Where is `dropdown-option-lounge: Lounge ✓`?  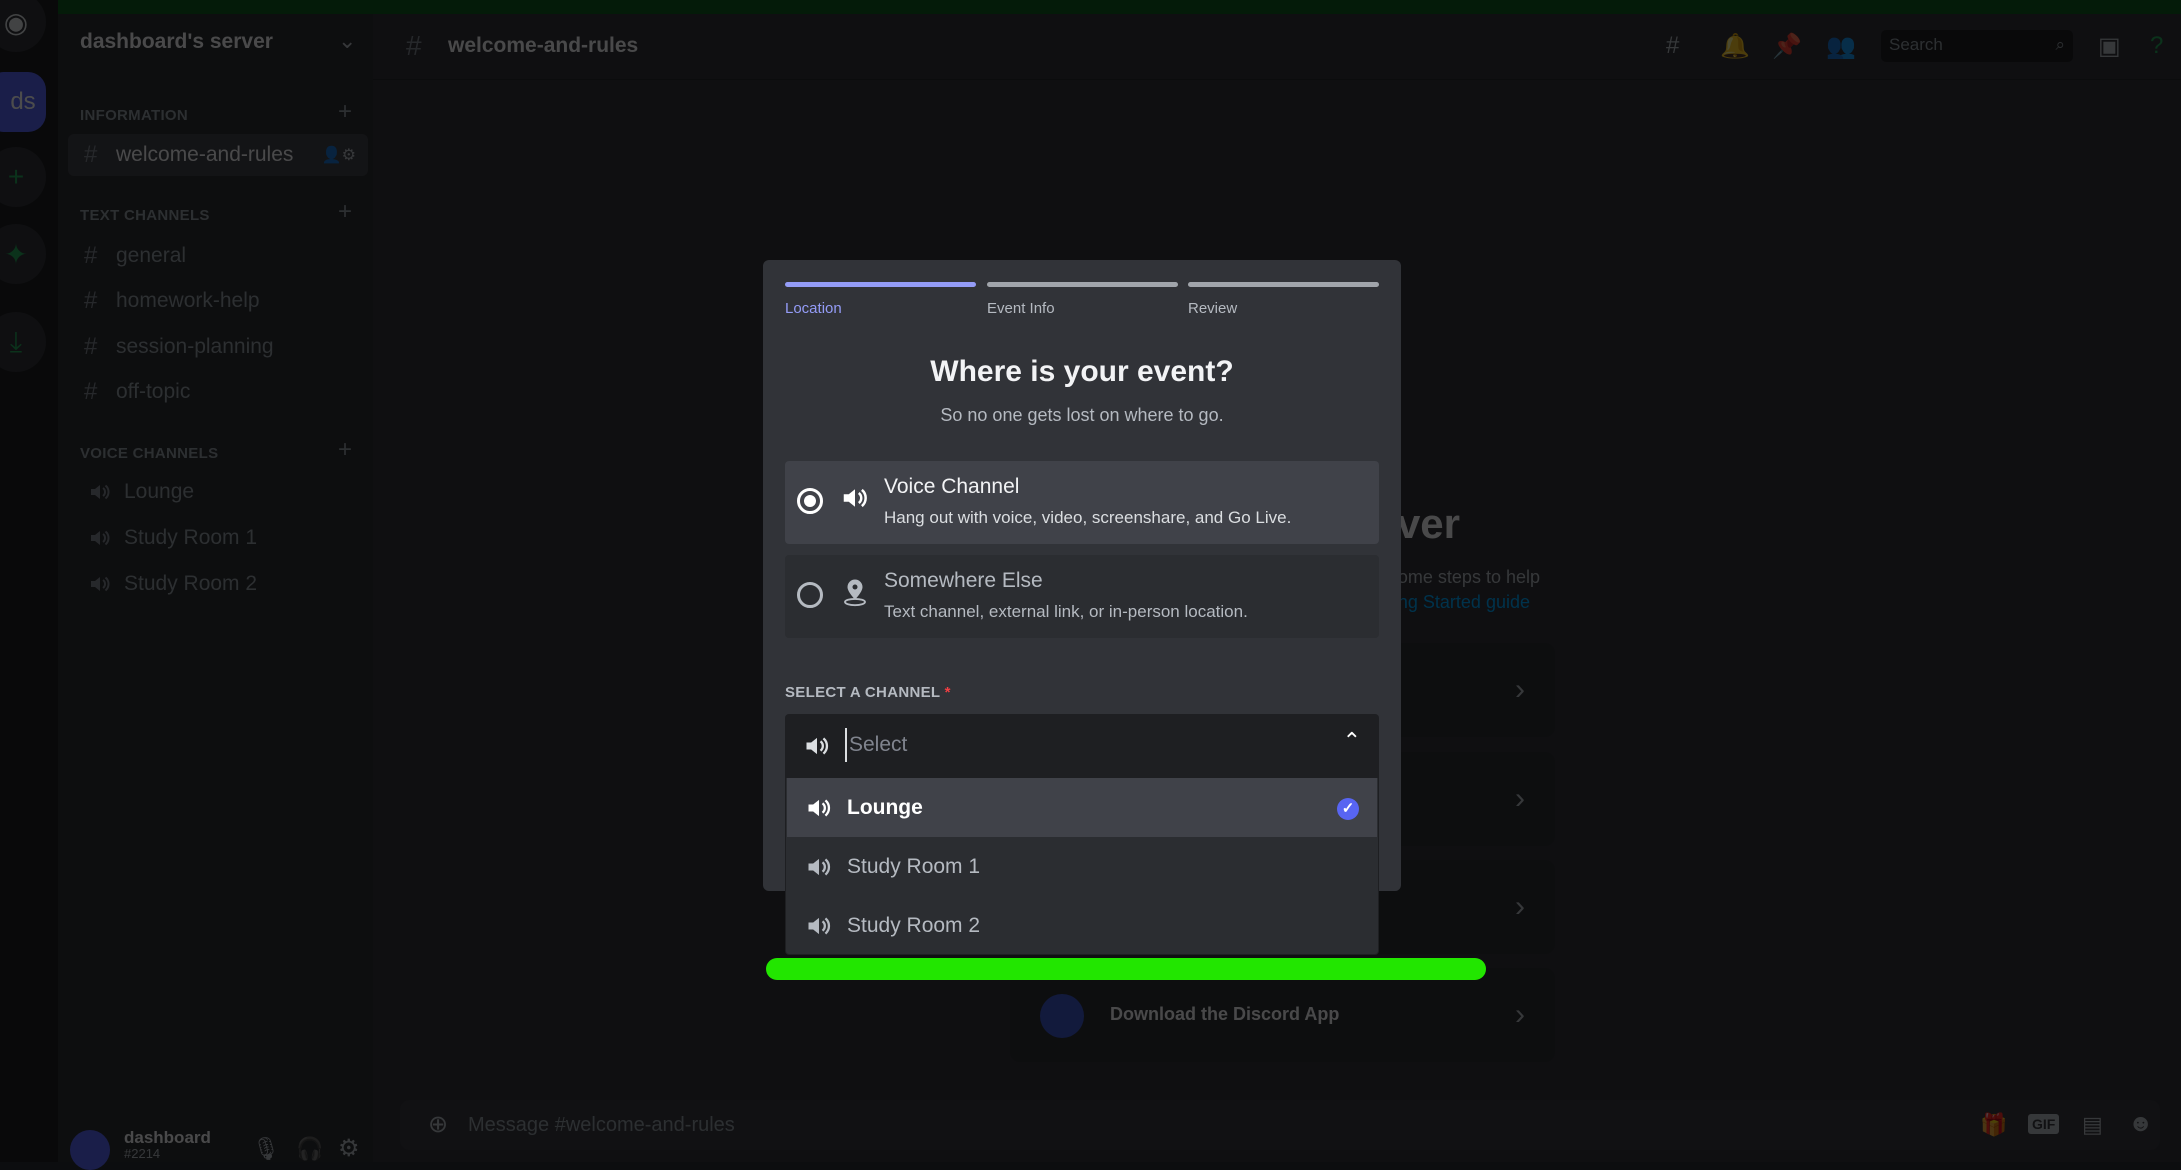 dropdown-option-lounge: Lounge ✓ is located at coordinates (1082, 807).